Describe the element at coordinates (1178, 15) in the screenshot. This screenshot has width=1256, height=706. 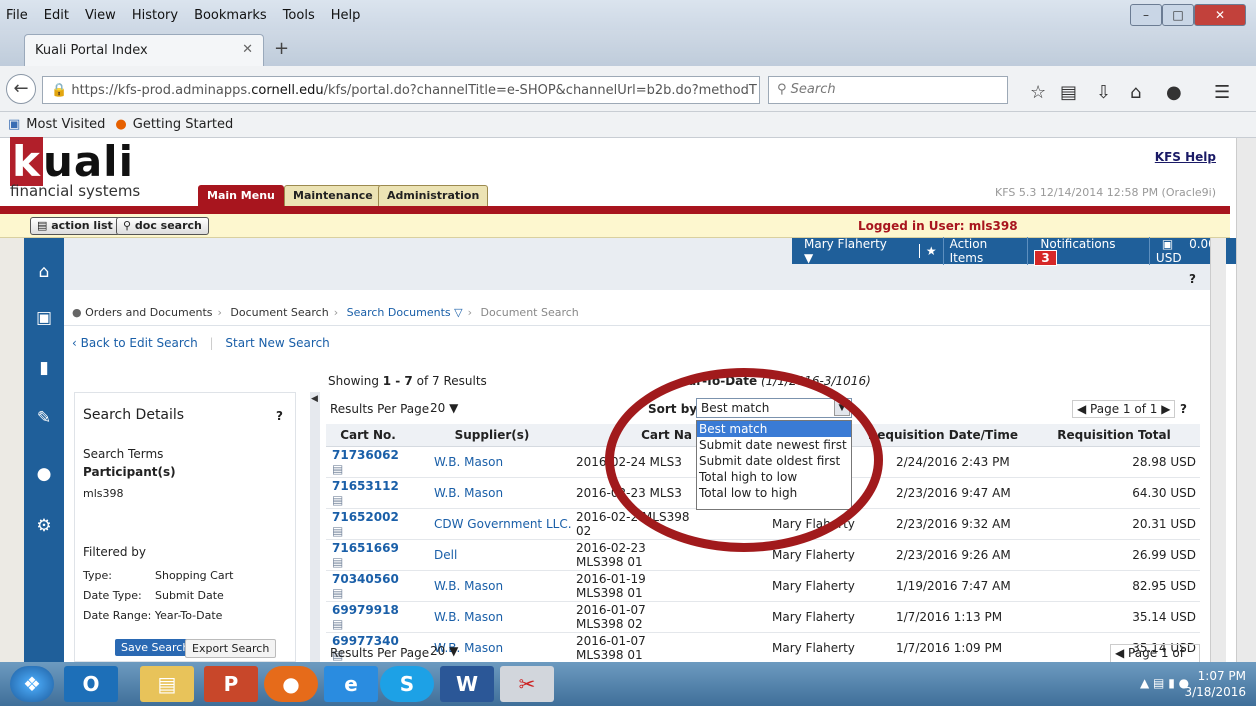
I see `maximize-button: □` at that location.